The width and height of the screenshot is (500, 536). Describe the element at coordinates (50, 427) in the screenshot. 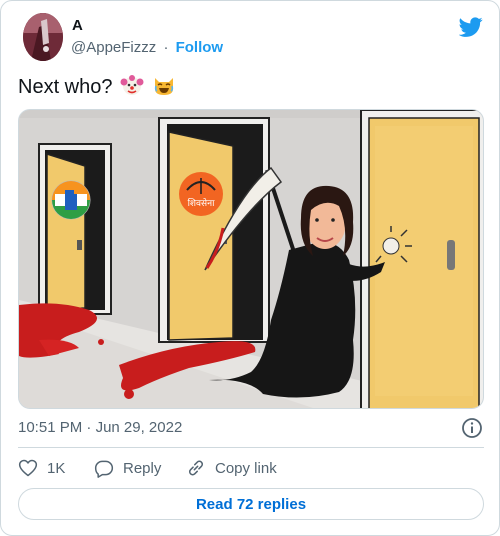

I see `tweet-time: 10:51 PM` at that location.